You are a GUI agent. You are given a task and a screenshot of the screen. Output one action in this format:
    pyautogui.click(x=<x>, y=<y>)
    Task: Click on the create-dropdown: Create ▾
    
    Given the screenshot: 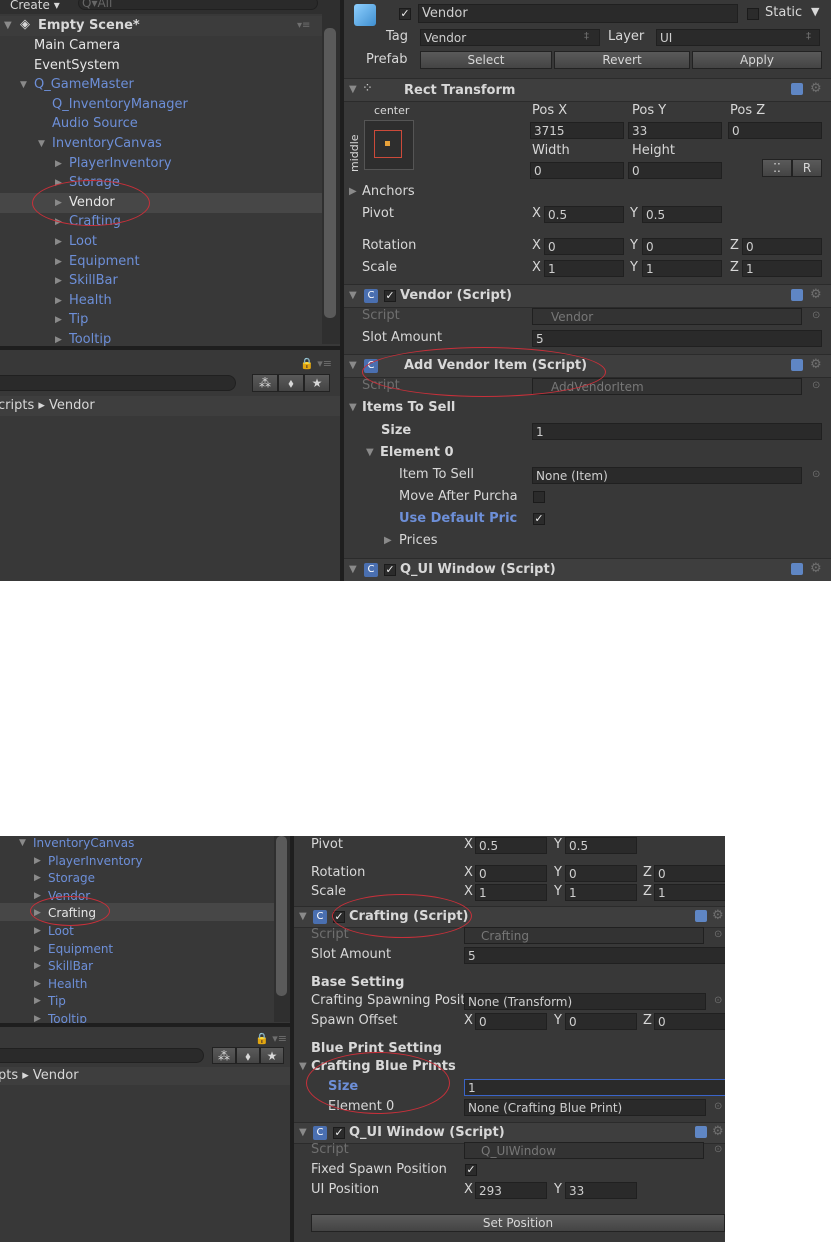 What is the action you would take?
    pyautogui.click(x=35, y=7)
    